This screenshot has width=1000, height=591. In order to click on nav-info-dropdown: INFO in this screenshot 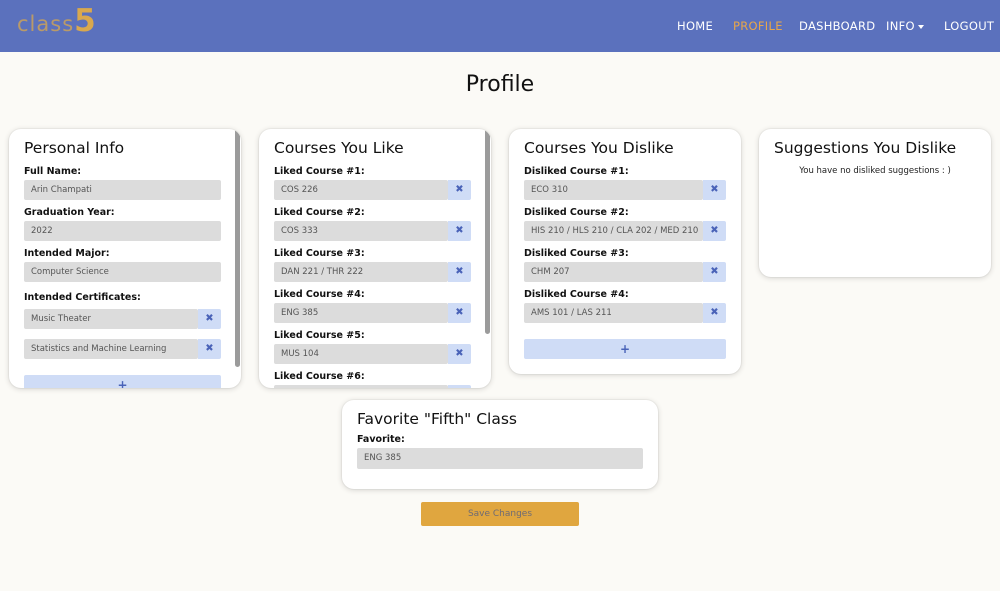, I will do `click(905, 26)`.